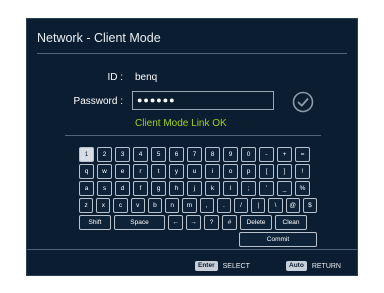 Image resolution: width=384 pixels, height=293 pixels. I want to click on dialog-title: Network - Client Mode, so click(99, 38).